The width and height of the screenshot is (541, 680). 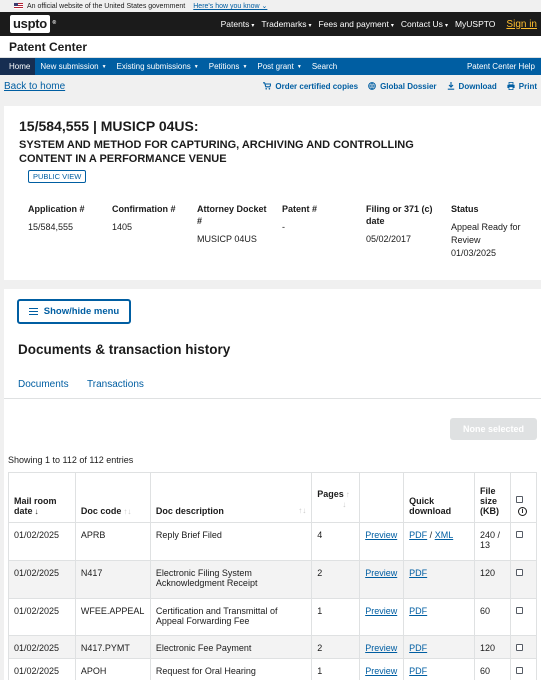 What do you see at coordinates (43, 384) in the screenshot?
I see `tab-documents: Documents` at bounding box center [43, 384].